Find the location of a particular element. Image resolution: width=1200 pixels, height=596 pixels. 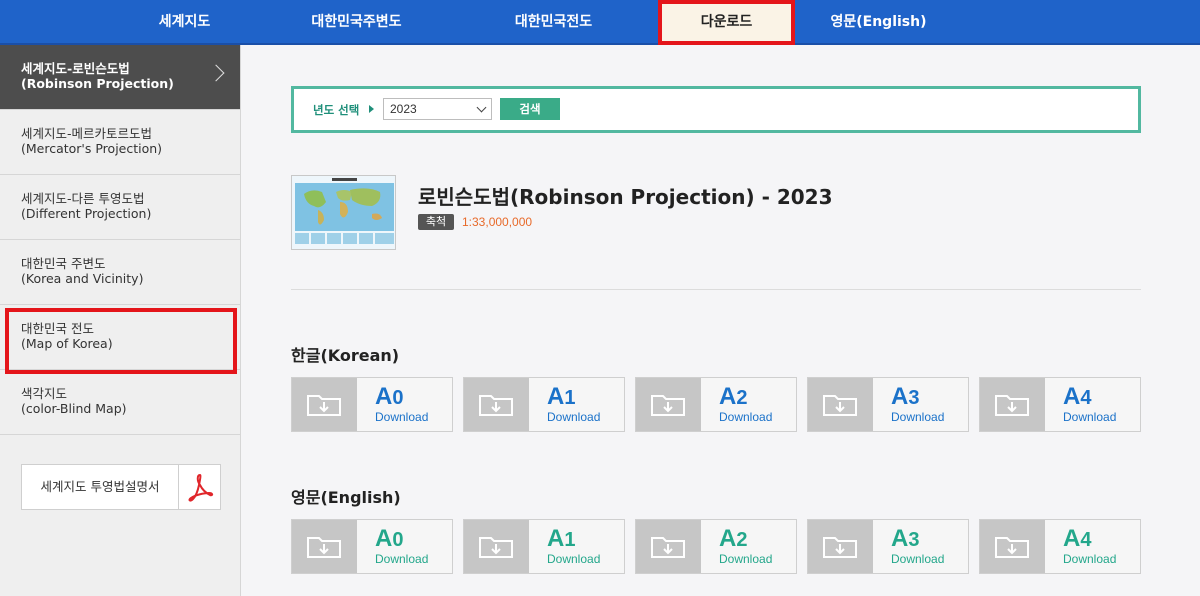

search-button: 검색 is located at coordinates (530, 109).